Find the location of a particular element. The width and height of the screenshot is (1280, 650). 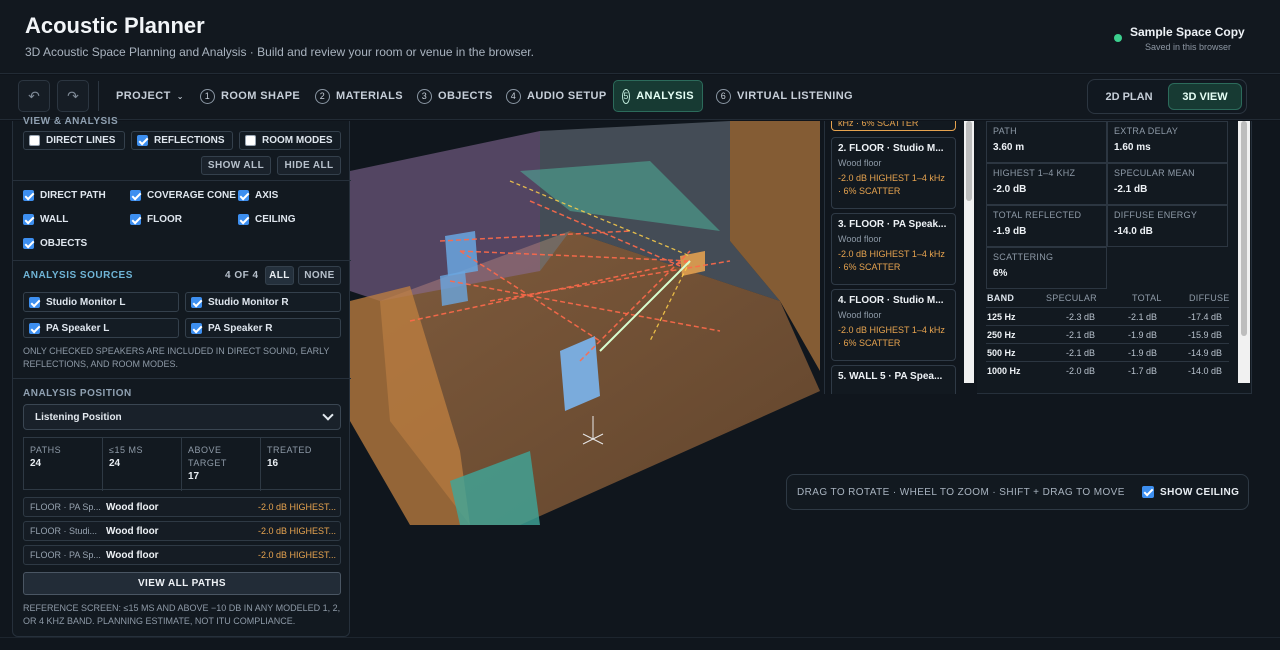

path-material: Wood floor is located at coordinates (132, 531).